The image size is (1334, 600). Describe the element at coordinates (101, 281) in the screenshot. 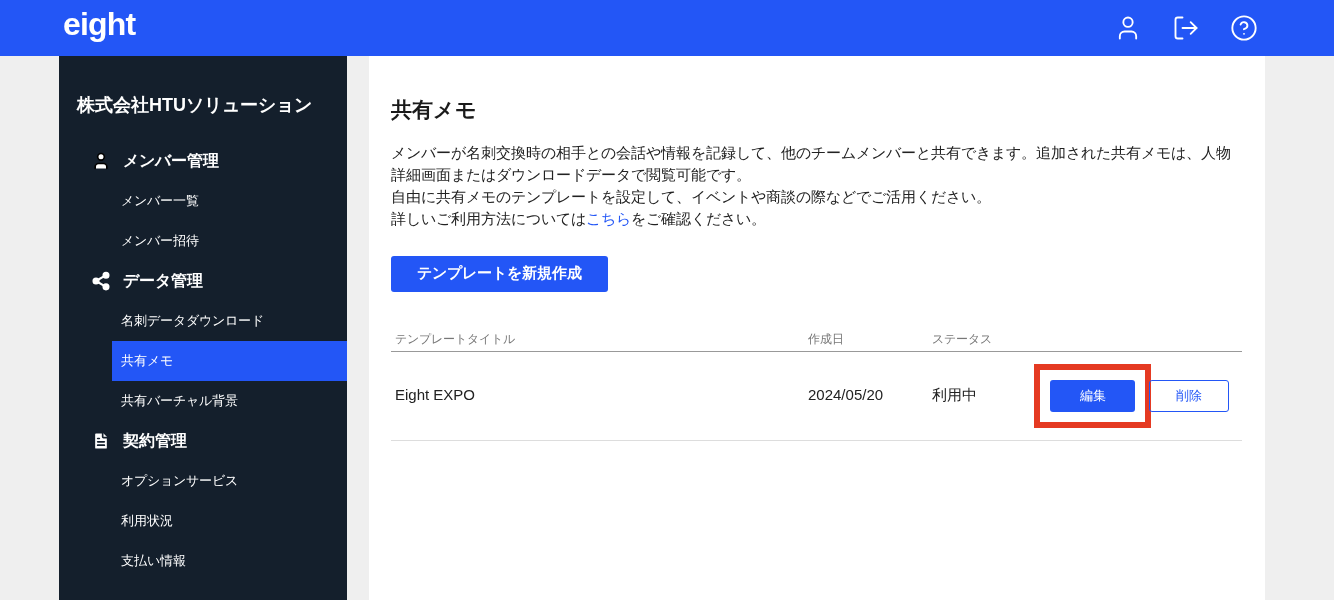

I see `share-icon` at that location.